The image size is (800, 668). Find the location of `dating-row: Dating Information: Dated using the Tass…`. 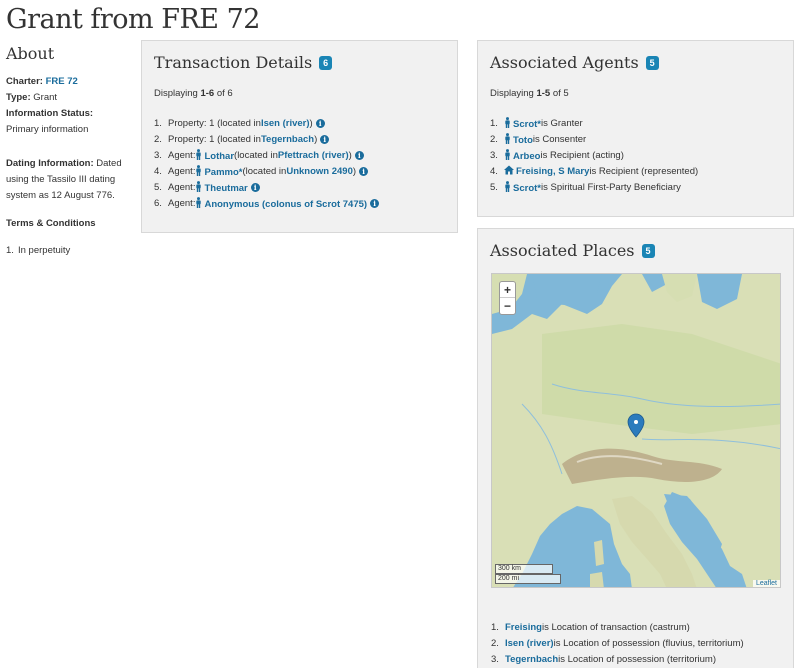

dating-row: Dating Information: Dated using the Tass… is located at coordinates (67, 180).